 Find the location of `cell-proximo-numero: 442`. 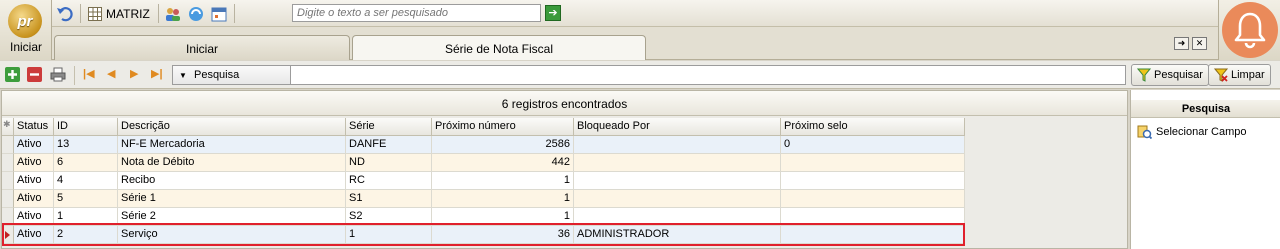

cell-proximo-numero: 442 is located at coordinates (503, 163).